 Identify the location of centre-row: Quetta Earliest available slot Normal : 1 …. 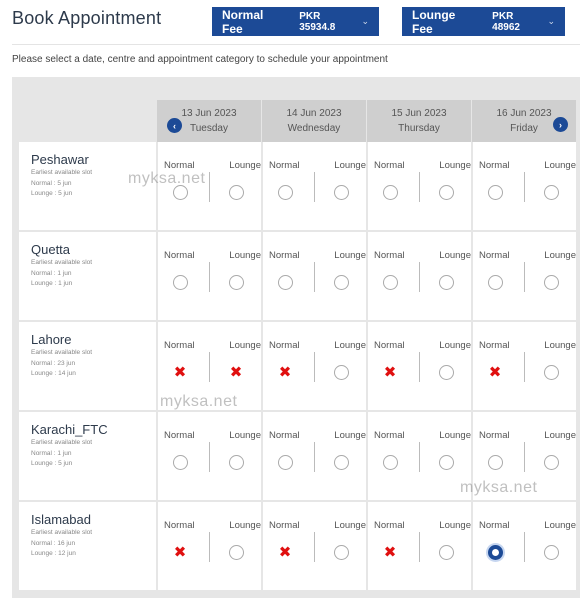
(298, 276).